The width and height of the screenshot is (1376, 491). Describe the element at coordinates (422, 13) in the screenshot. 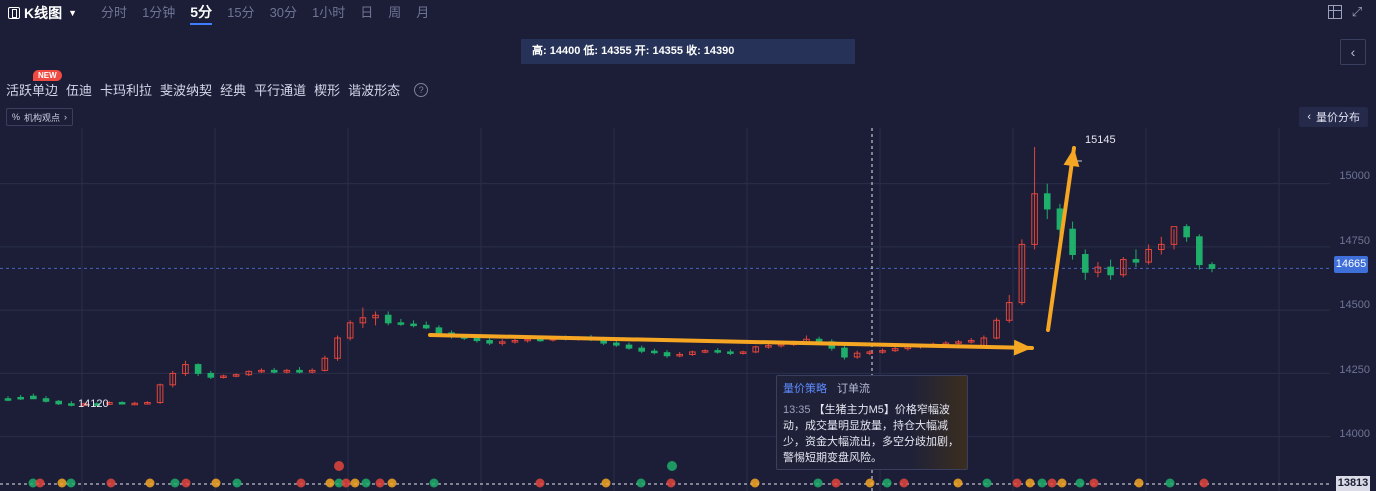

I see `period-tab: 月` at that location.